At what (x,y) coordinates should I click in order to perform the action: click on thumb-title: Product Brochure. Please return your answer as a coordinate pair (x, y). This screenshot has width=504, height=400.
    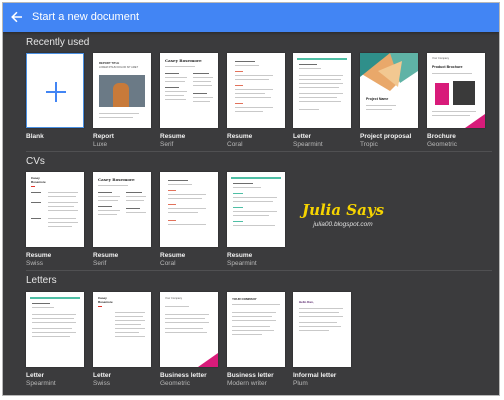
    Looking at the image, I should click on (447, 67).